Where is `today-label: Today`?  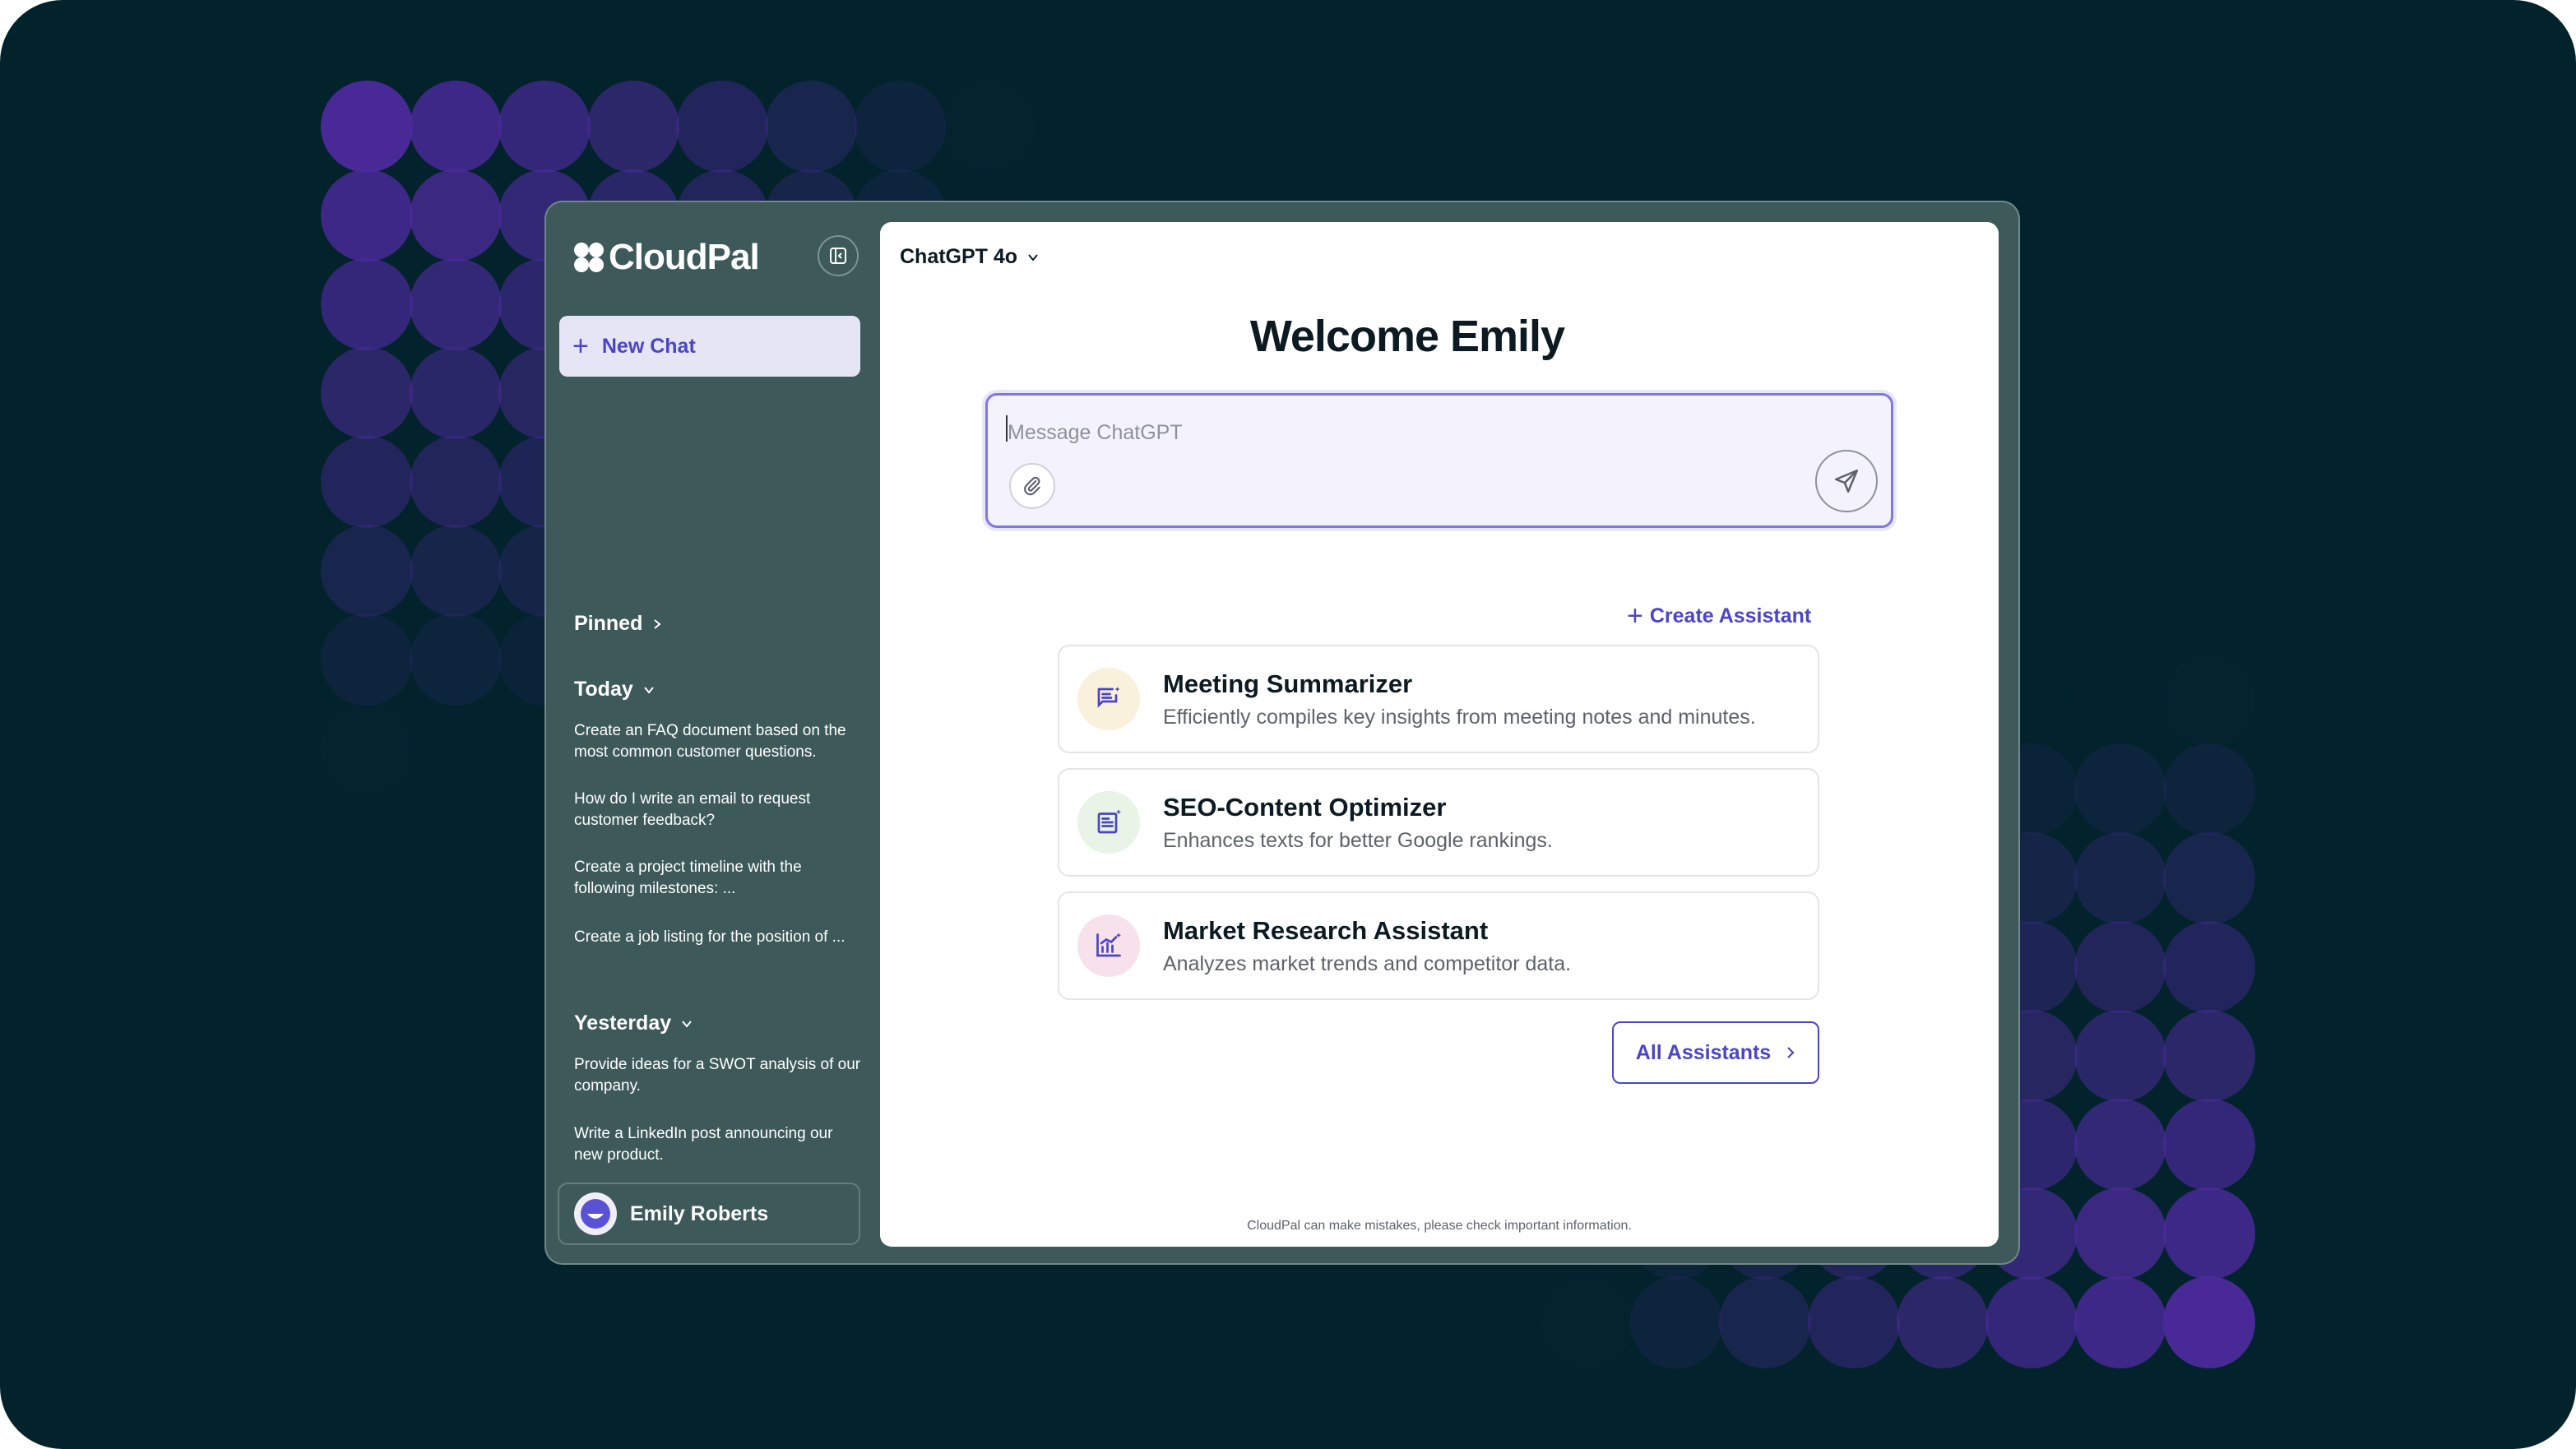
today-label: Today is located at coordinates (603, 689).